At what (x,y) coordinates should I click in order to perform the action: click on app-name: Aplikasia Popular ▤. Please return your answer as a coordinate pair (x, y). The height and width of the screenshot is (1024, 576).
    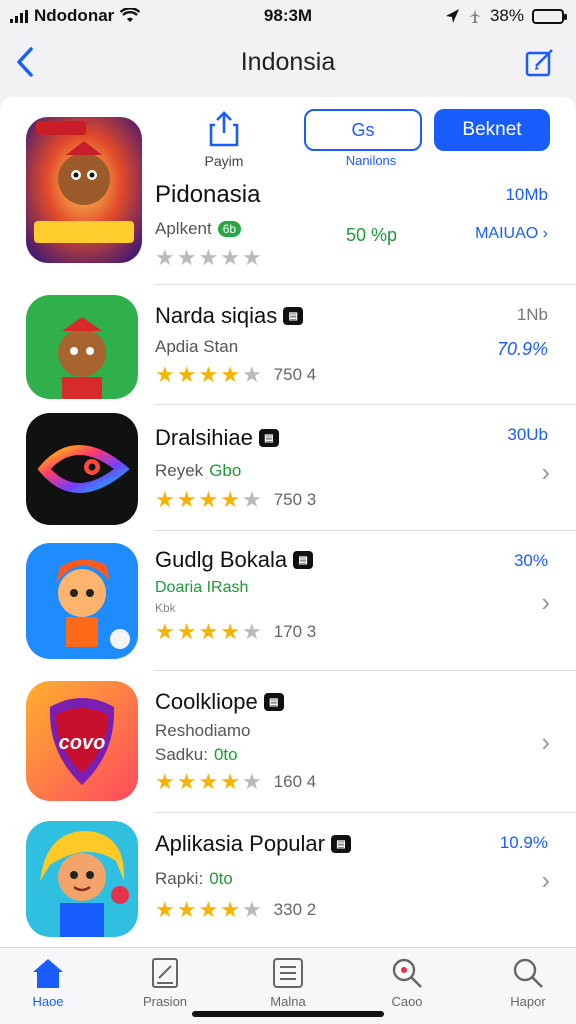
    Looking at the image, I should click on (253, 844).